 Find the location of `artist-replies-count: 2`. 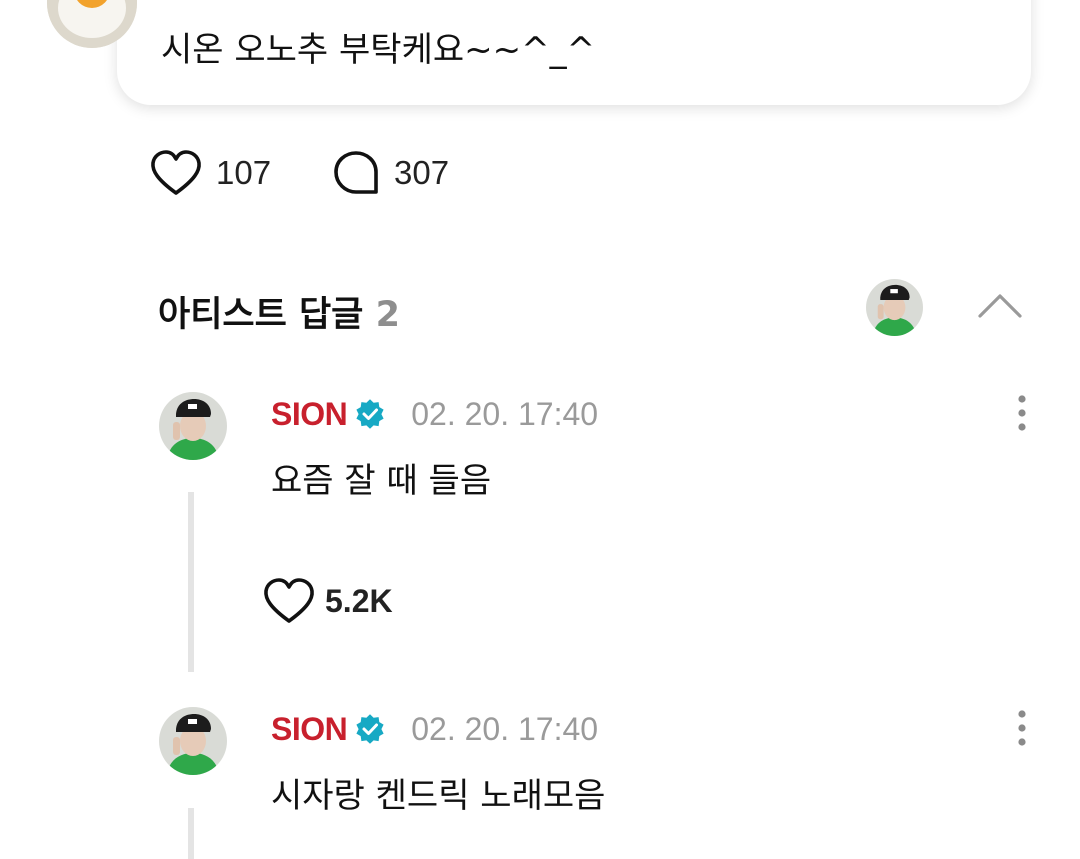

artist-replies-count: 2 is located at coordinates (387, 315).